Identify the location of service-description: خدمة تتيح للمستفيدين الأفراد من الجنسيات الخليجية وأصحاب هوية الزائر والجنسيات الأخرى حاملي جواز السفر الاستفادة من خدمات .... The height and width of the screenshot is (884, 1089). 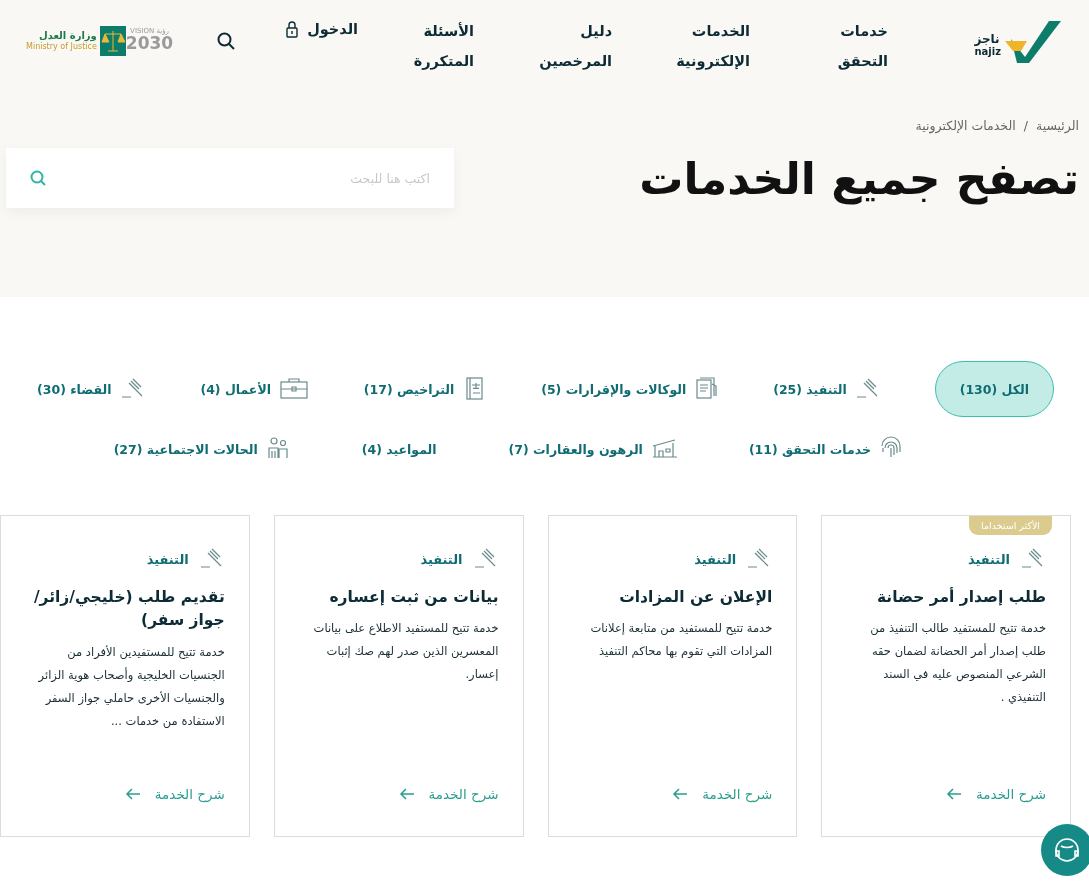
(131, 686).